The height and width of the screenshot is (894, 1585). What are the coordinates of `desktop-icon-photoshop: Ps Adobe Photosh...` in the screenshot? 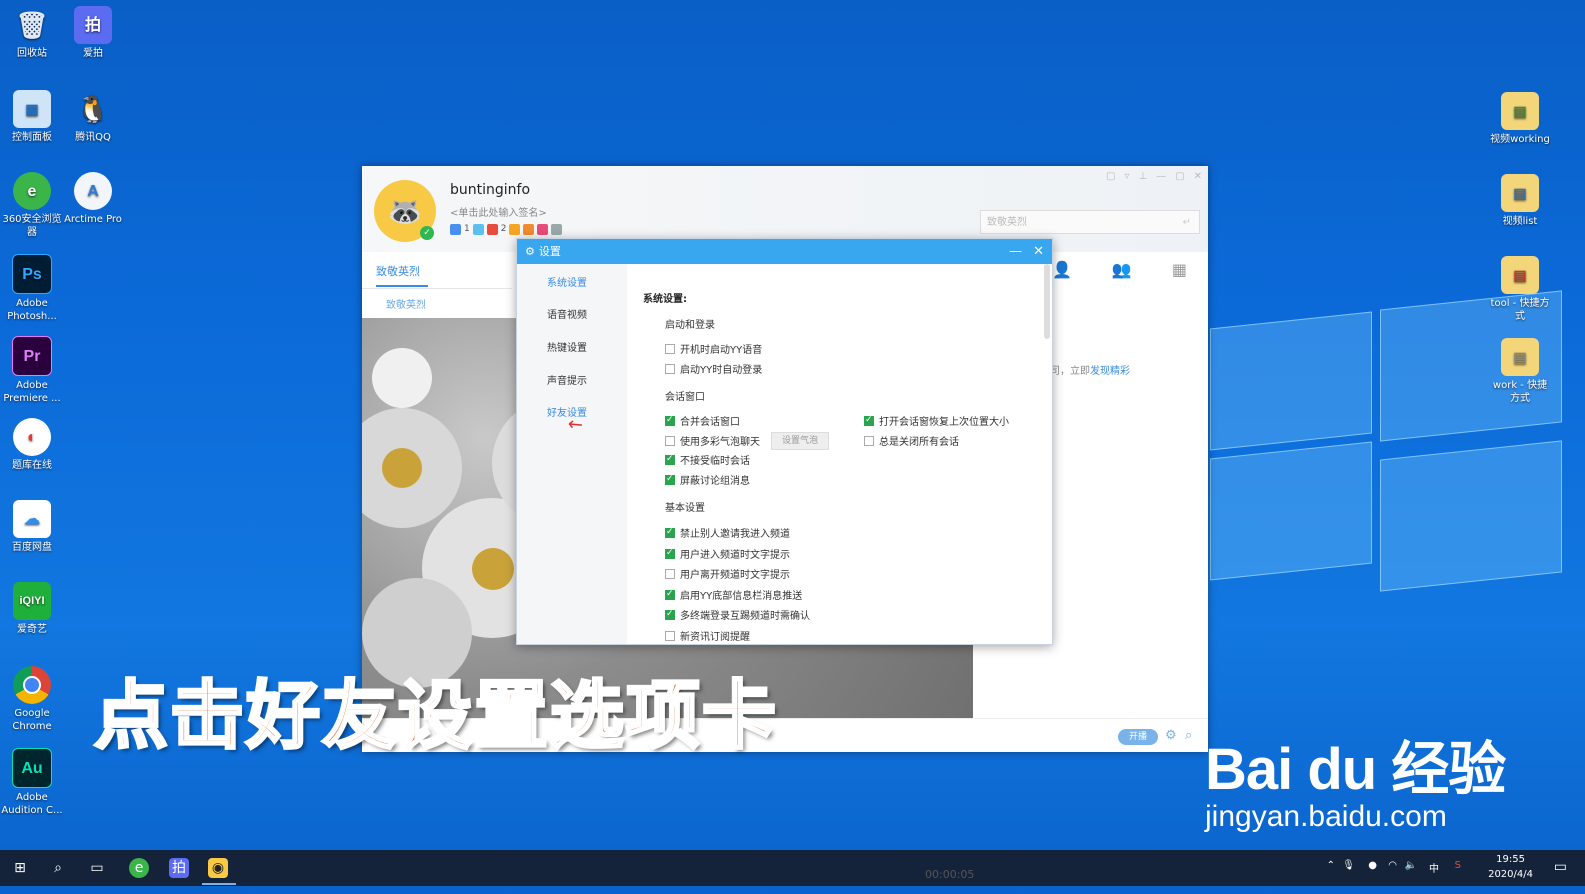 It's located at (32, 288).